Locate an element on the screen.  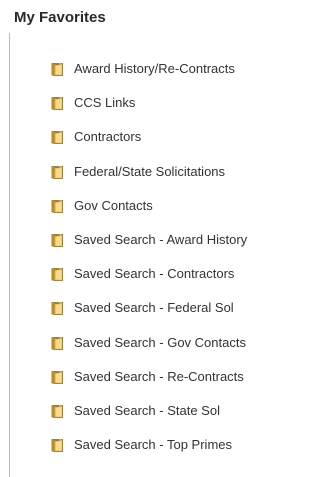
favorite-item: Saved Search - Award History is located at coordinates (148, 240).